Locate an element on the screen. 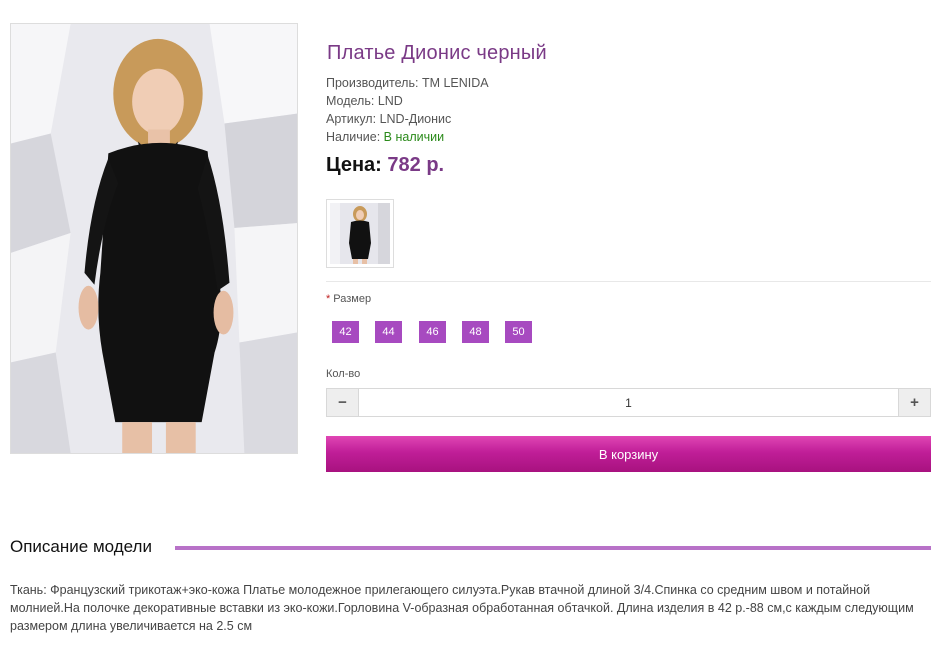 Image resolution: width=936 pixels, height=645 pixels. required-mark: * is located at coordinates (328, 299).